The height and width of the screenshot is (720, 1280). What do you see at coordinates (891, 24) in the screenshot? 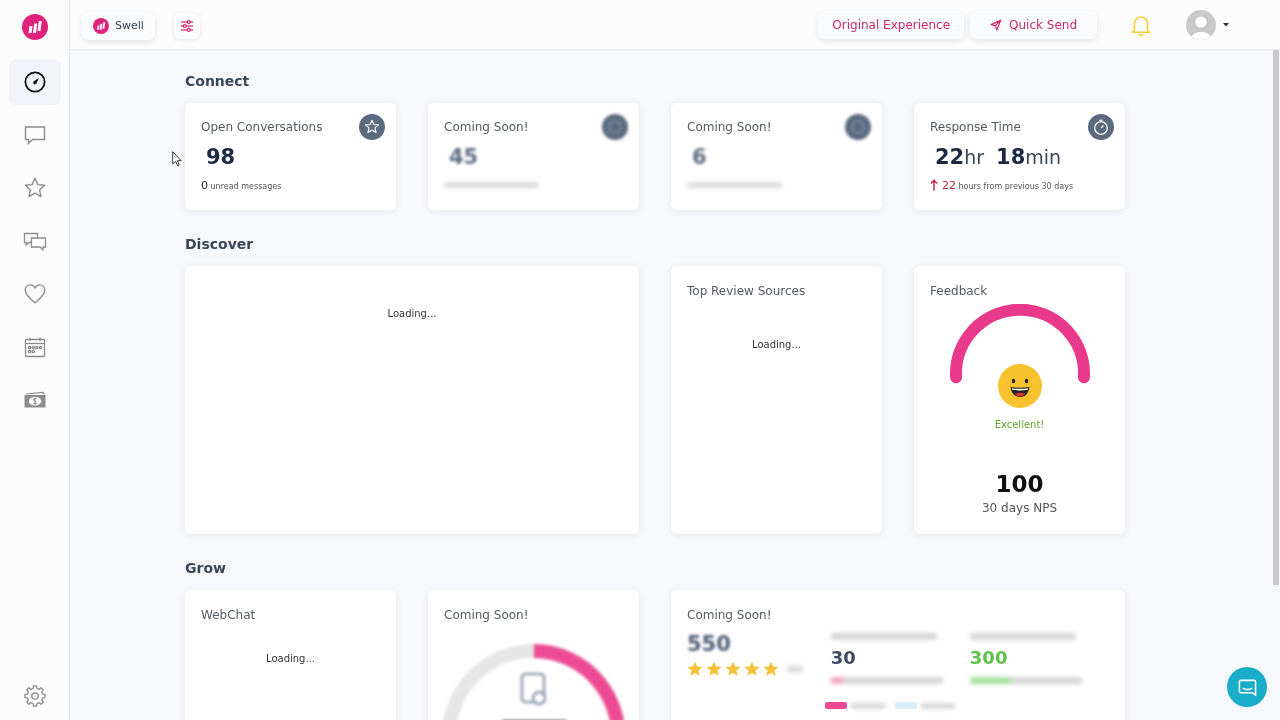
I see `experience-switch-button: Original Experience` at bounding box center [891, 24].